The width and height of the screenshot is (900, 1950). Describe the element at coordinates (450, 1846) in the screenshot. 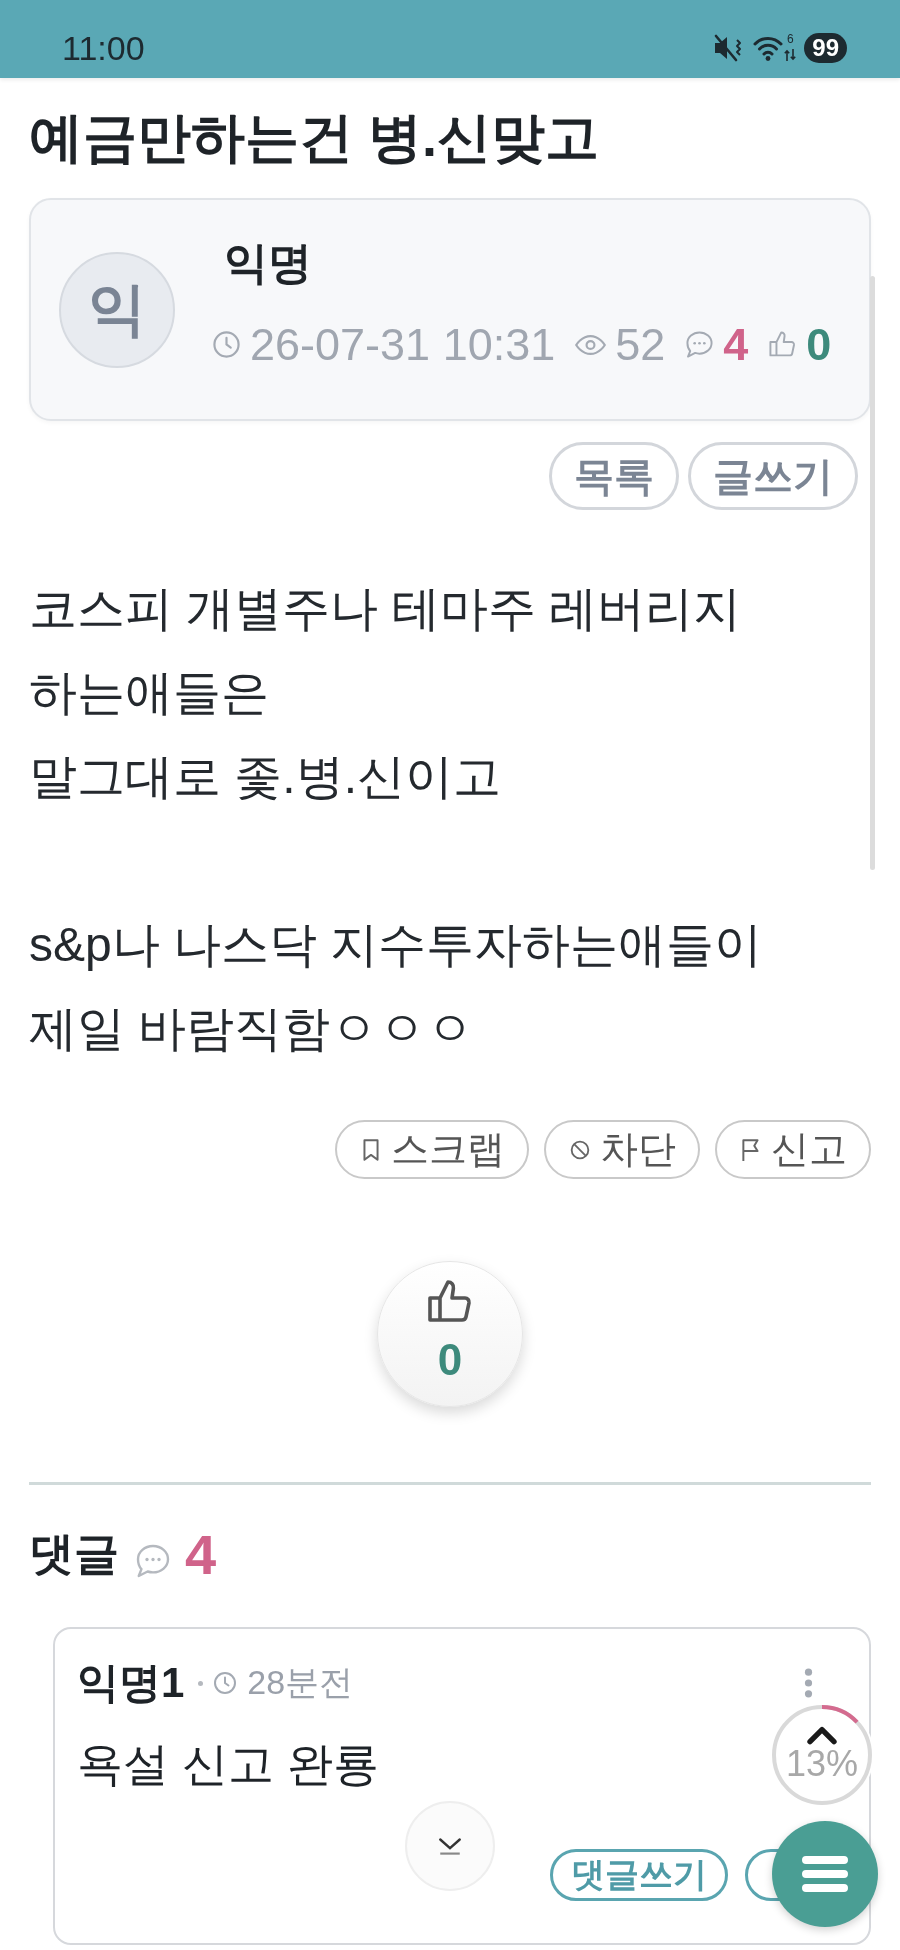

I see `chevron-down-icon` at that location.